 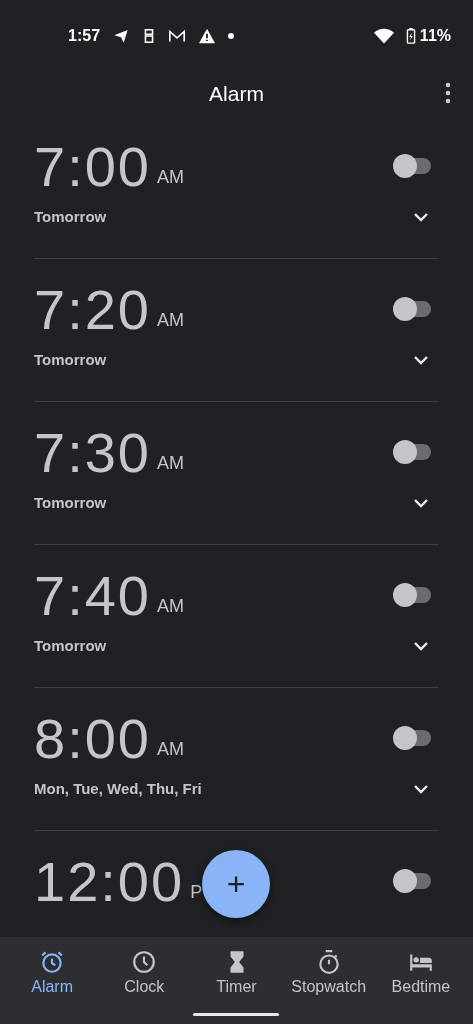 I want to click on warning-icon, so click(x=207, y=36).